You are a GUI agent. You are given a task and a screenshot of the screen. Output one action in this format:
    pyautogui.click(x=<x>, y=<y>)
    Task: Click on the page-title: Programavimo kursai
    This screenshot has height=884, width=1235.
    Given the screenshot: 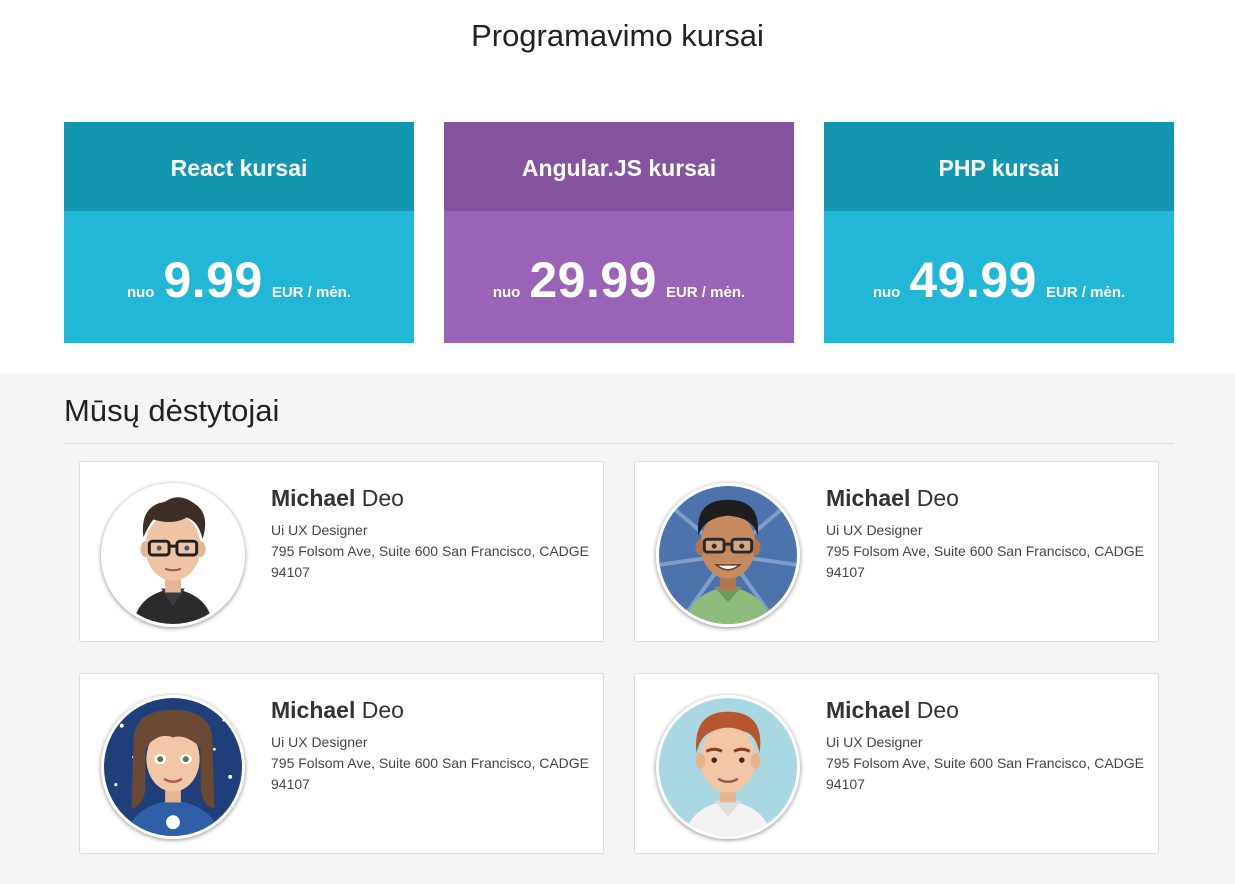 What is the action you would take?
    pyautogui.click(x=617, y=35)
    